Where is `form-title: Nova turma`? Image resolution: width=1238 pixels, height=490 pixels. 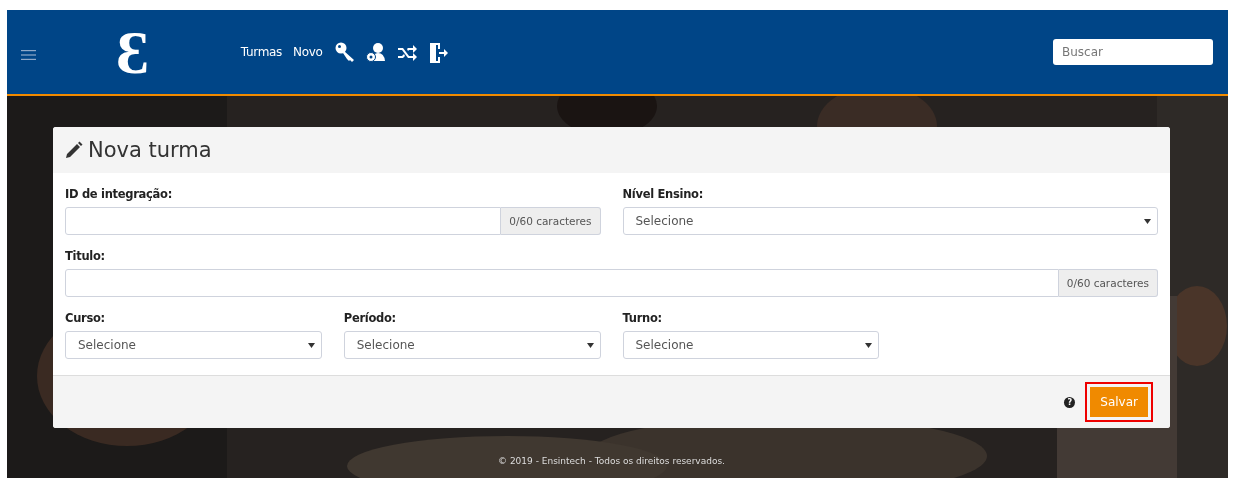 form-title: Nova turma is located at coordinates (150, 150).